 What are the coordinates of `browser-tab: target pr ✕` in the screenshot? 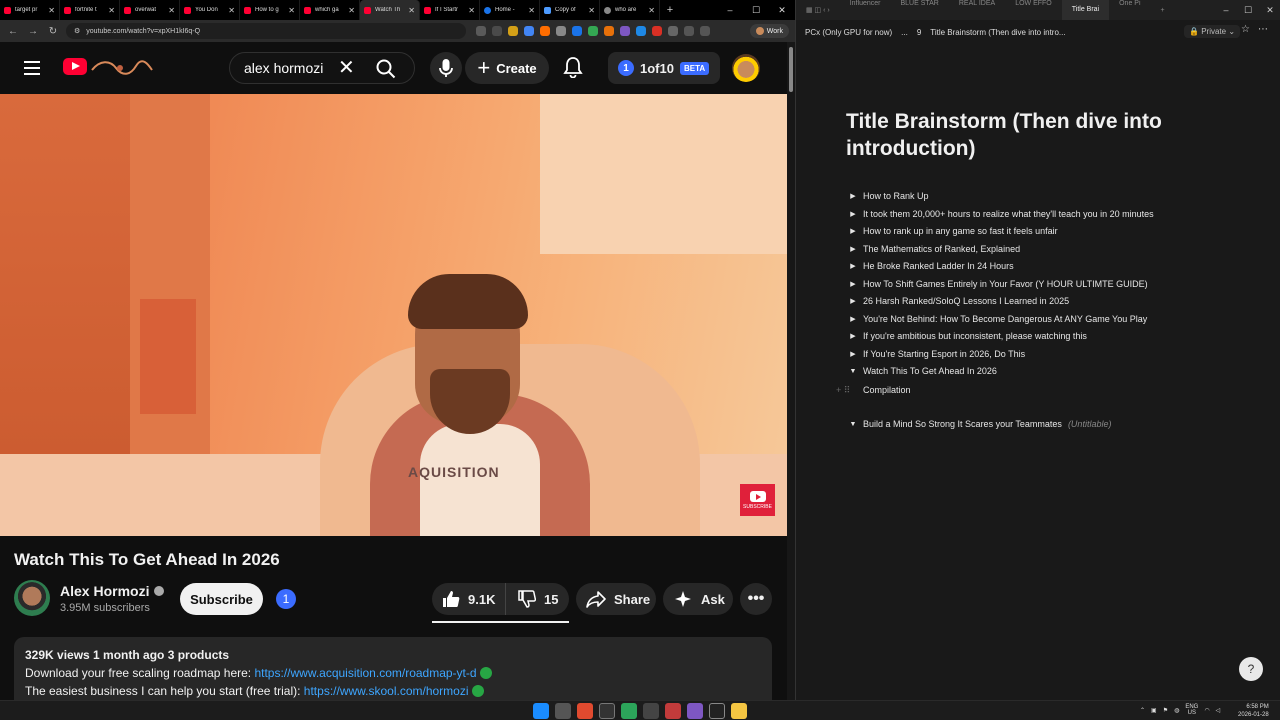 It's located at (30, 10).